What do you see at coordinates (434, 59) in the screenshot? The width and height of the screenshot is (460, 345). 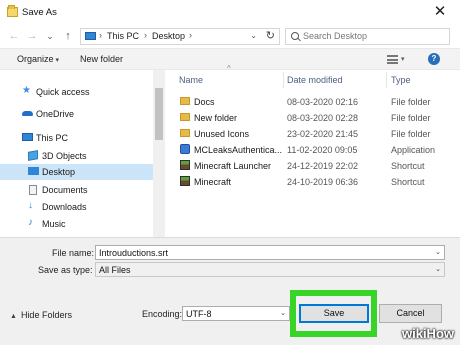 I see `help-icon: ?` at bounding box center [434, 59].